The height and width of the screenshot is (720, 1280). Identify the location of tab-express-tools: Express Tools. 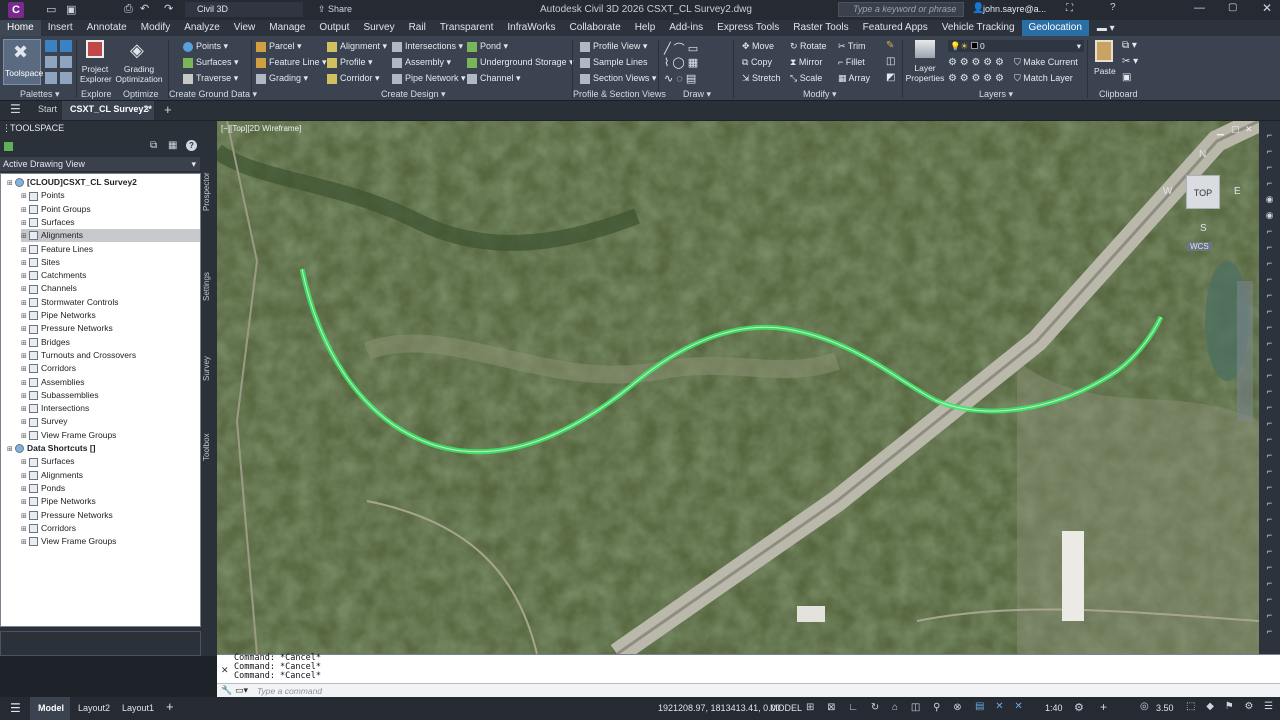
(748, 28).